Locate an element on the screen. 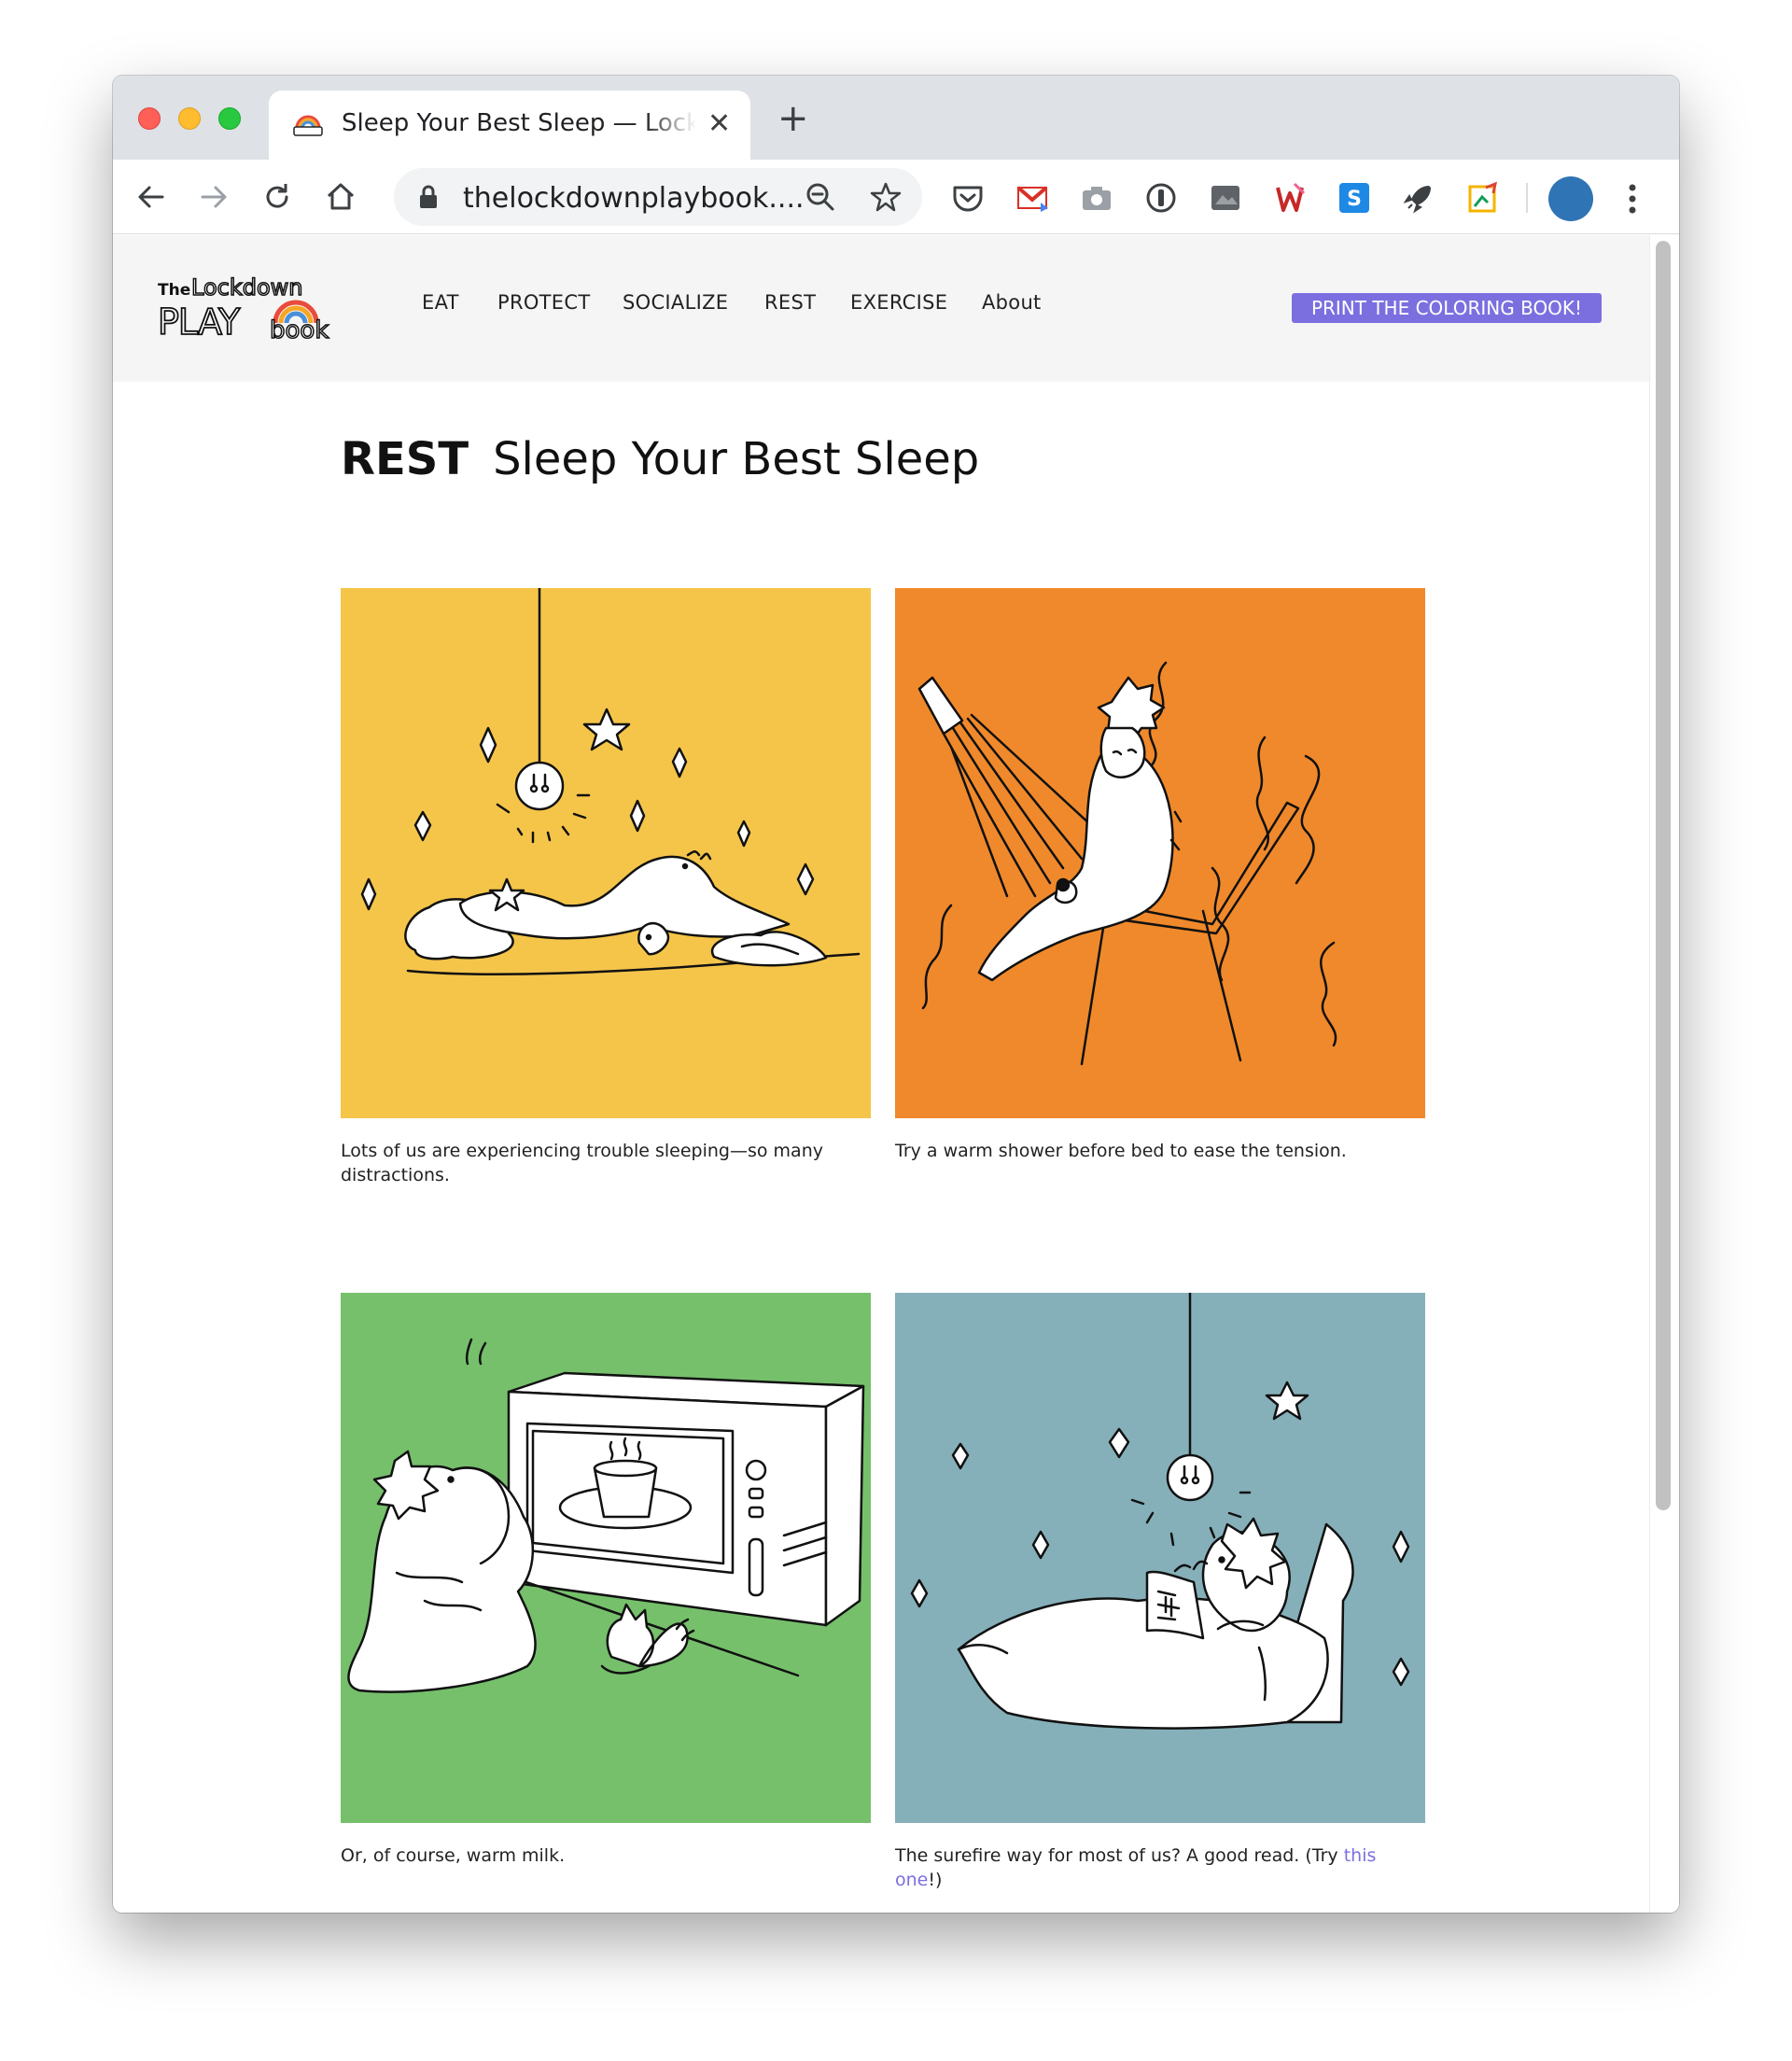 The width and height of the screenshot is (1792, 2061). nav-exercise: EXERCISE is located at coordinates (898, 302).